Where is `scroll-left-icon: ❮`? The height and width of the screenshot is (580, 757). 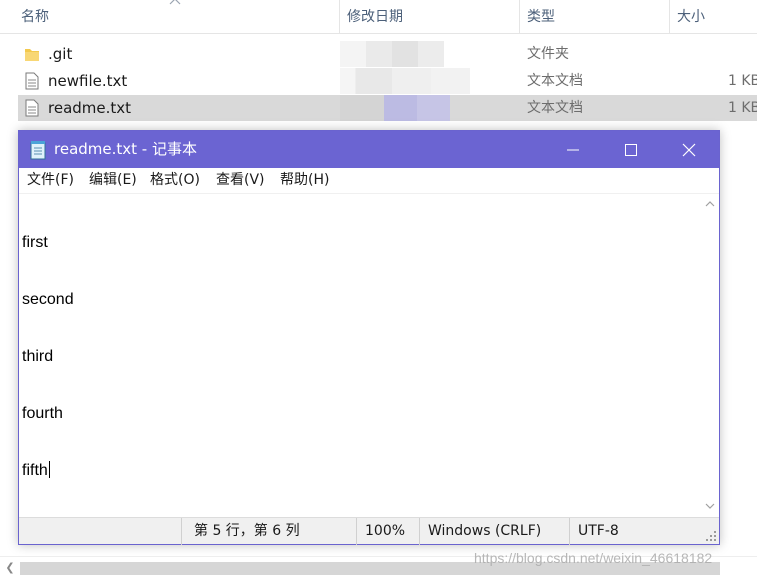
scroll-left-icon: ❮ is located at coordinates (10, 568).